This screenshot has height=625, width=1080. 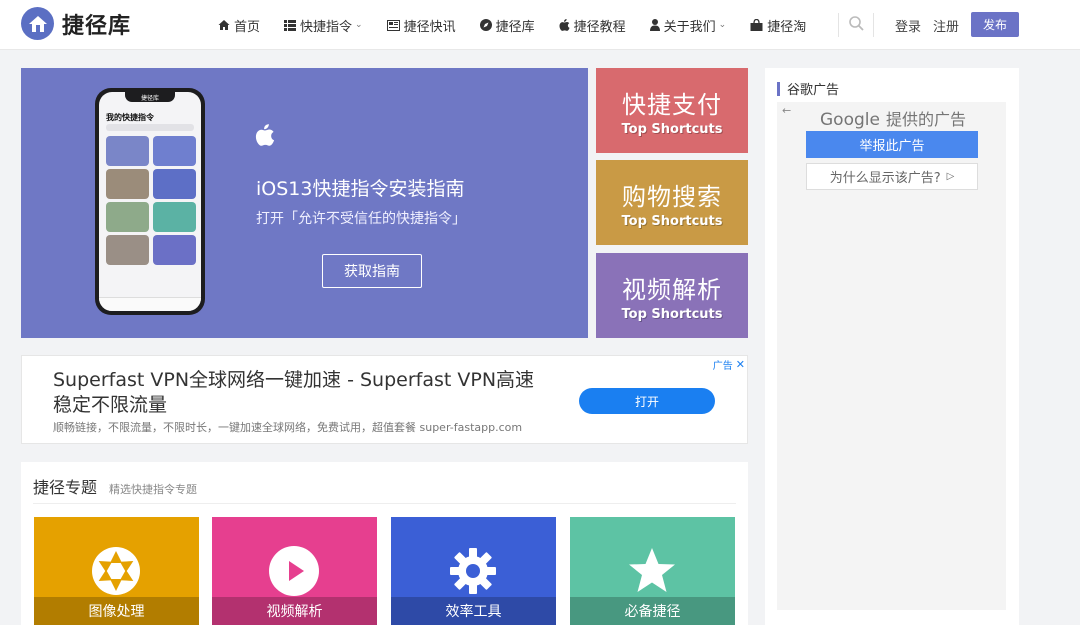 I want to click on banner-subtitle: 打开「允许不受信任的快捷指令」, so click(x=361, y=219).